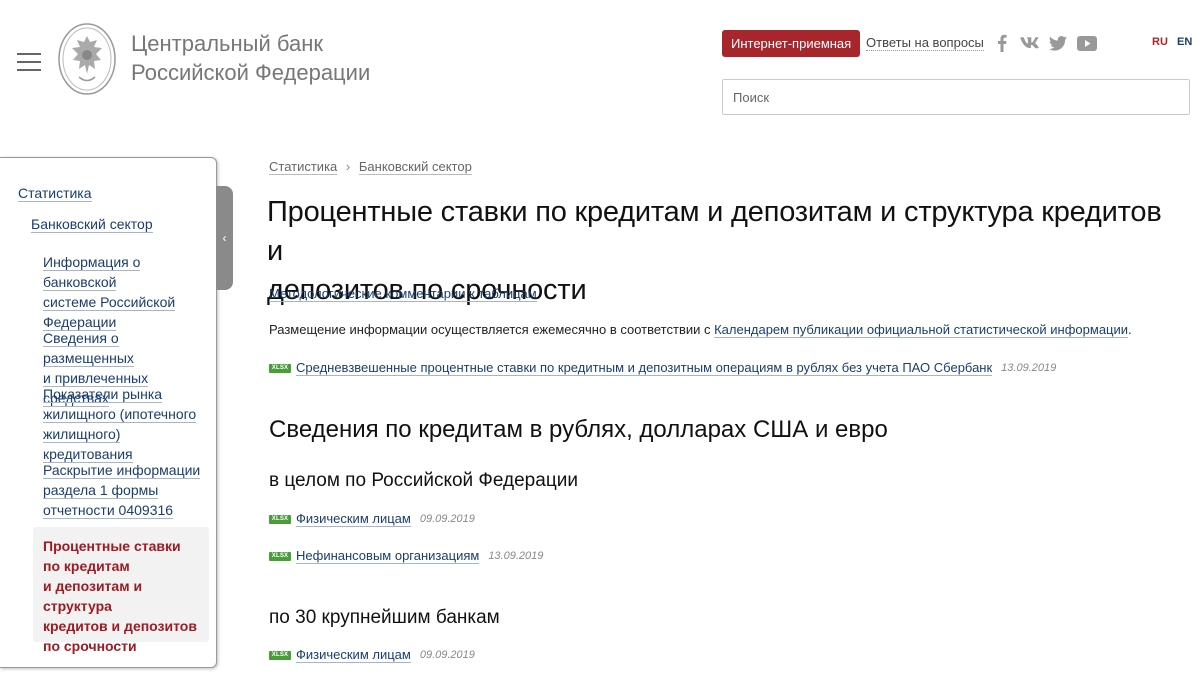 This screenshot has height=677, width=1200. Describe the element at coordinates (1130, 329) in the screenshot. I see `placement-end: .` at that location.